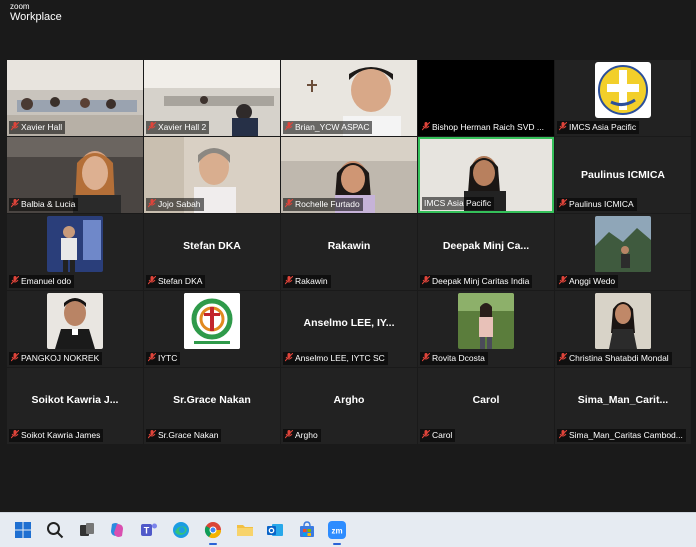 The image size is (696, 547). I want to click on participant-name: Rakawin, so click(349, 246).